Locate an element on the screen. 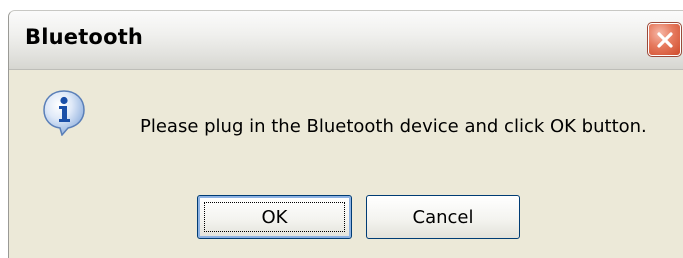 The width and height of the screenshot is (683, 258). focus-rectangle is located at coordinates (274, 217).